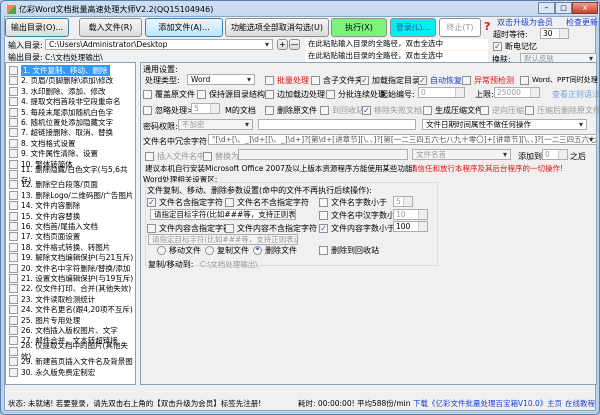 This screenshot has width=600, height=415. I want to click on keep-structure-checkbox: 保持源目录结构, so click(231, 94).